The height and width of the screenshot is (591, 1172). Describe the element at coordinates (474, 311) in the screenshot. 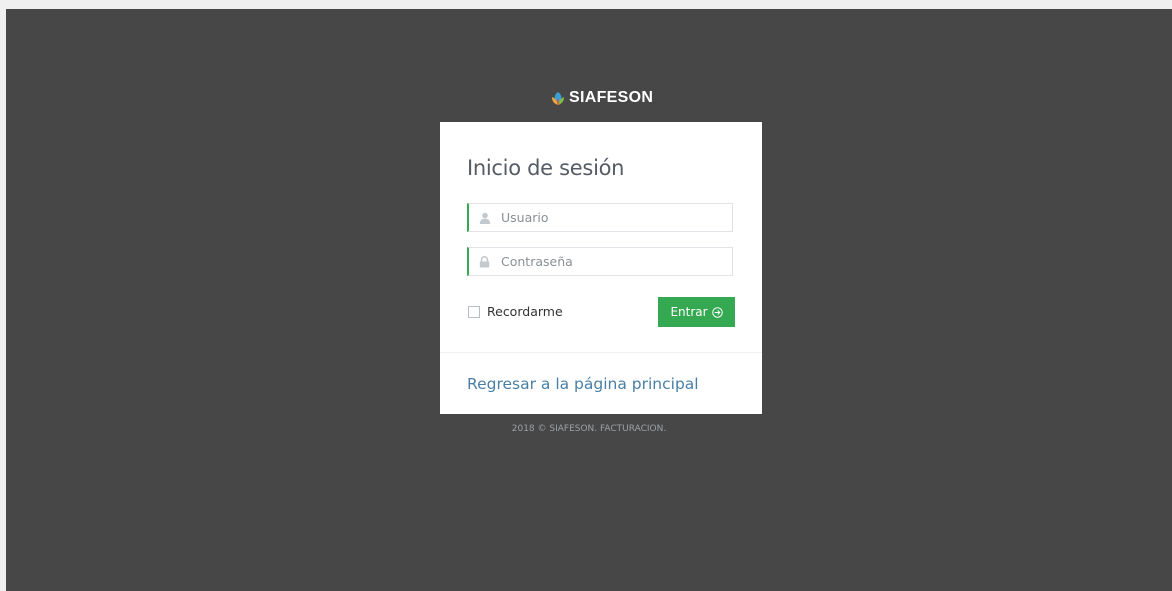

I see `remember-checkbox` at that location.